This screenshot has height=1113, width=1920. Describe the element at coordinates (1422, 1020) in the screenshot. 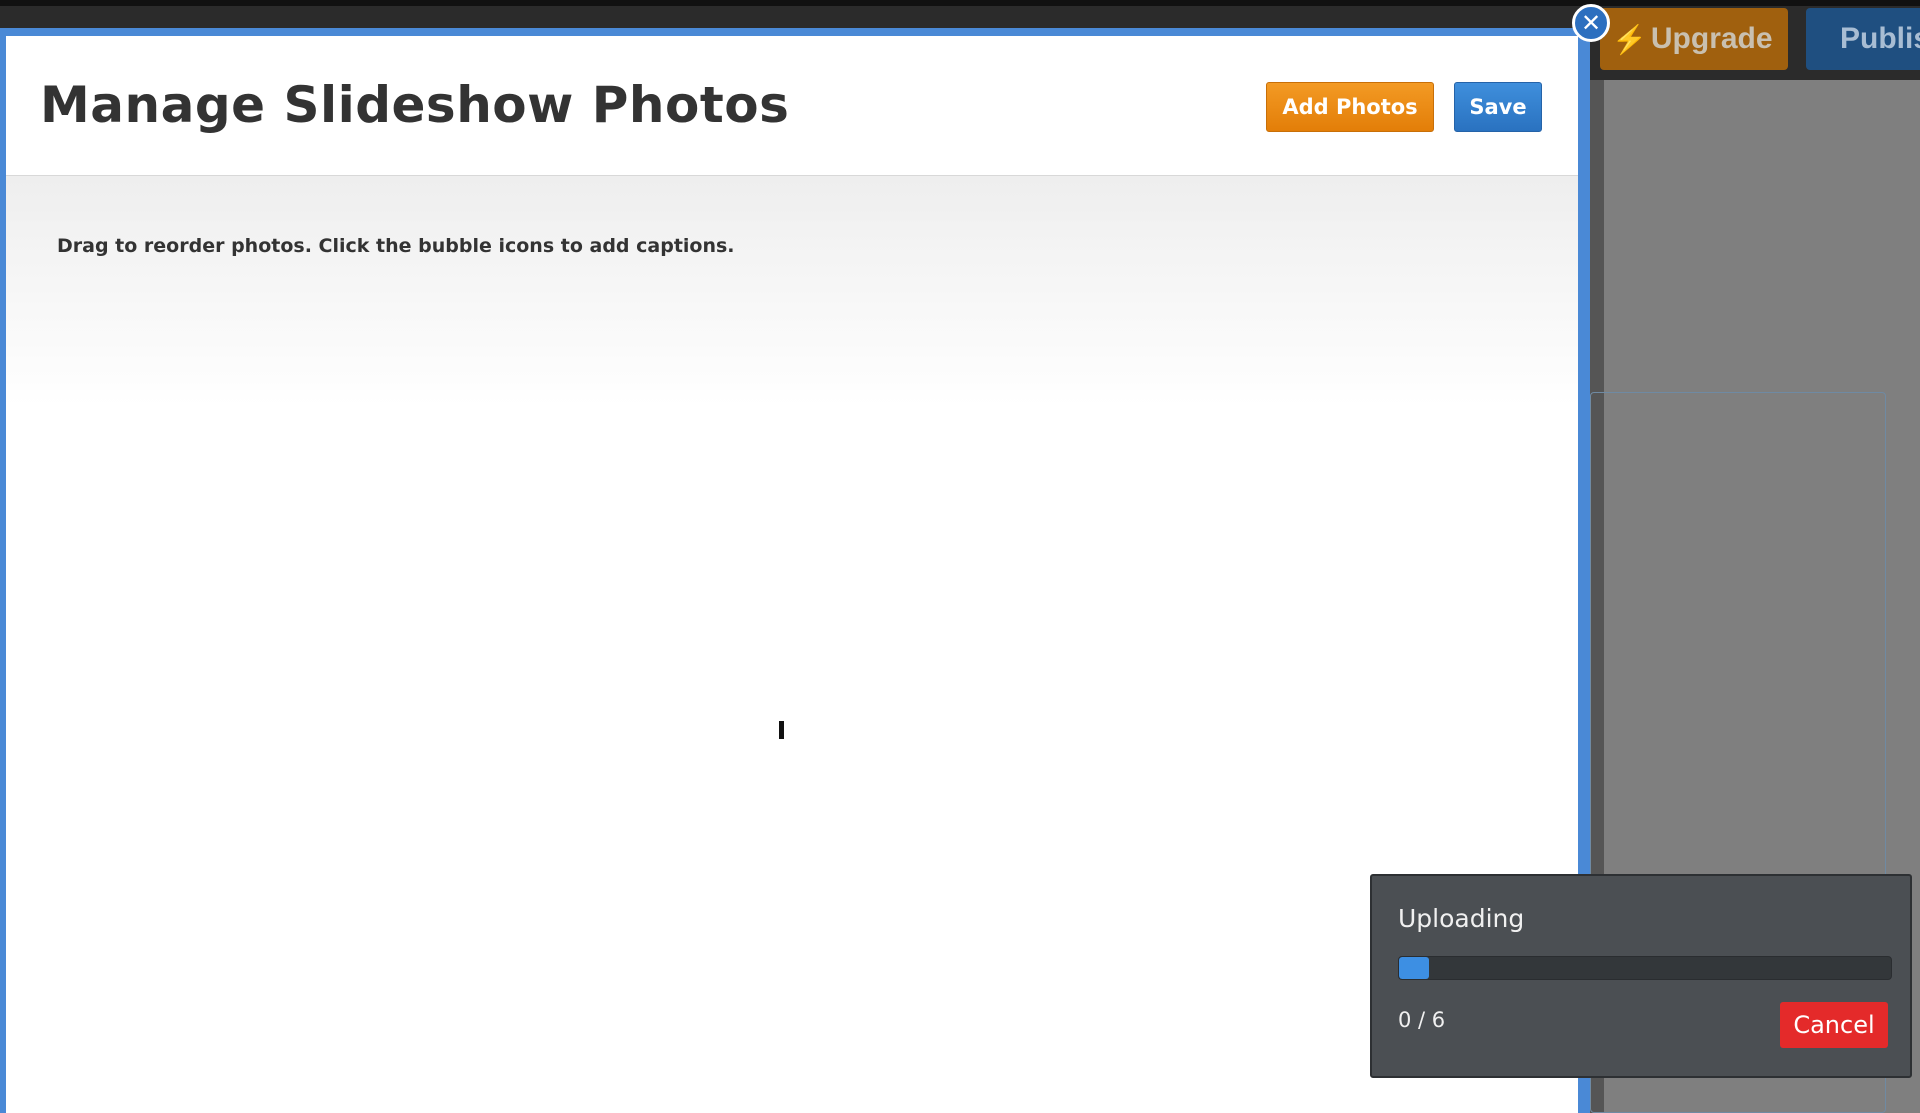

I see `upload-count: 0 / 6` at that location.